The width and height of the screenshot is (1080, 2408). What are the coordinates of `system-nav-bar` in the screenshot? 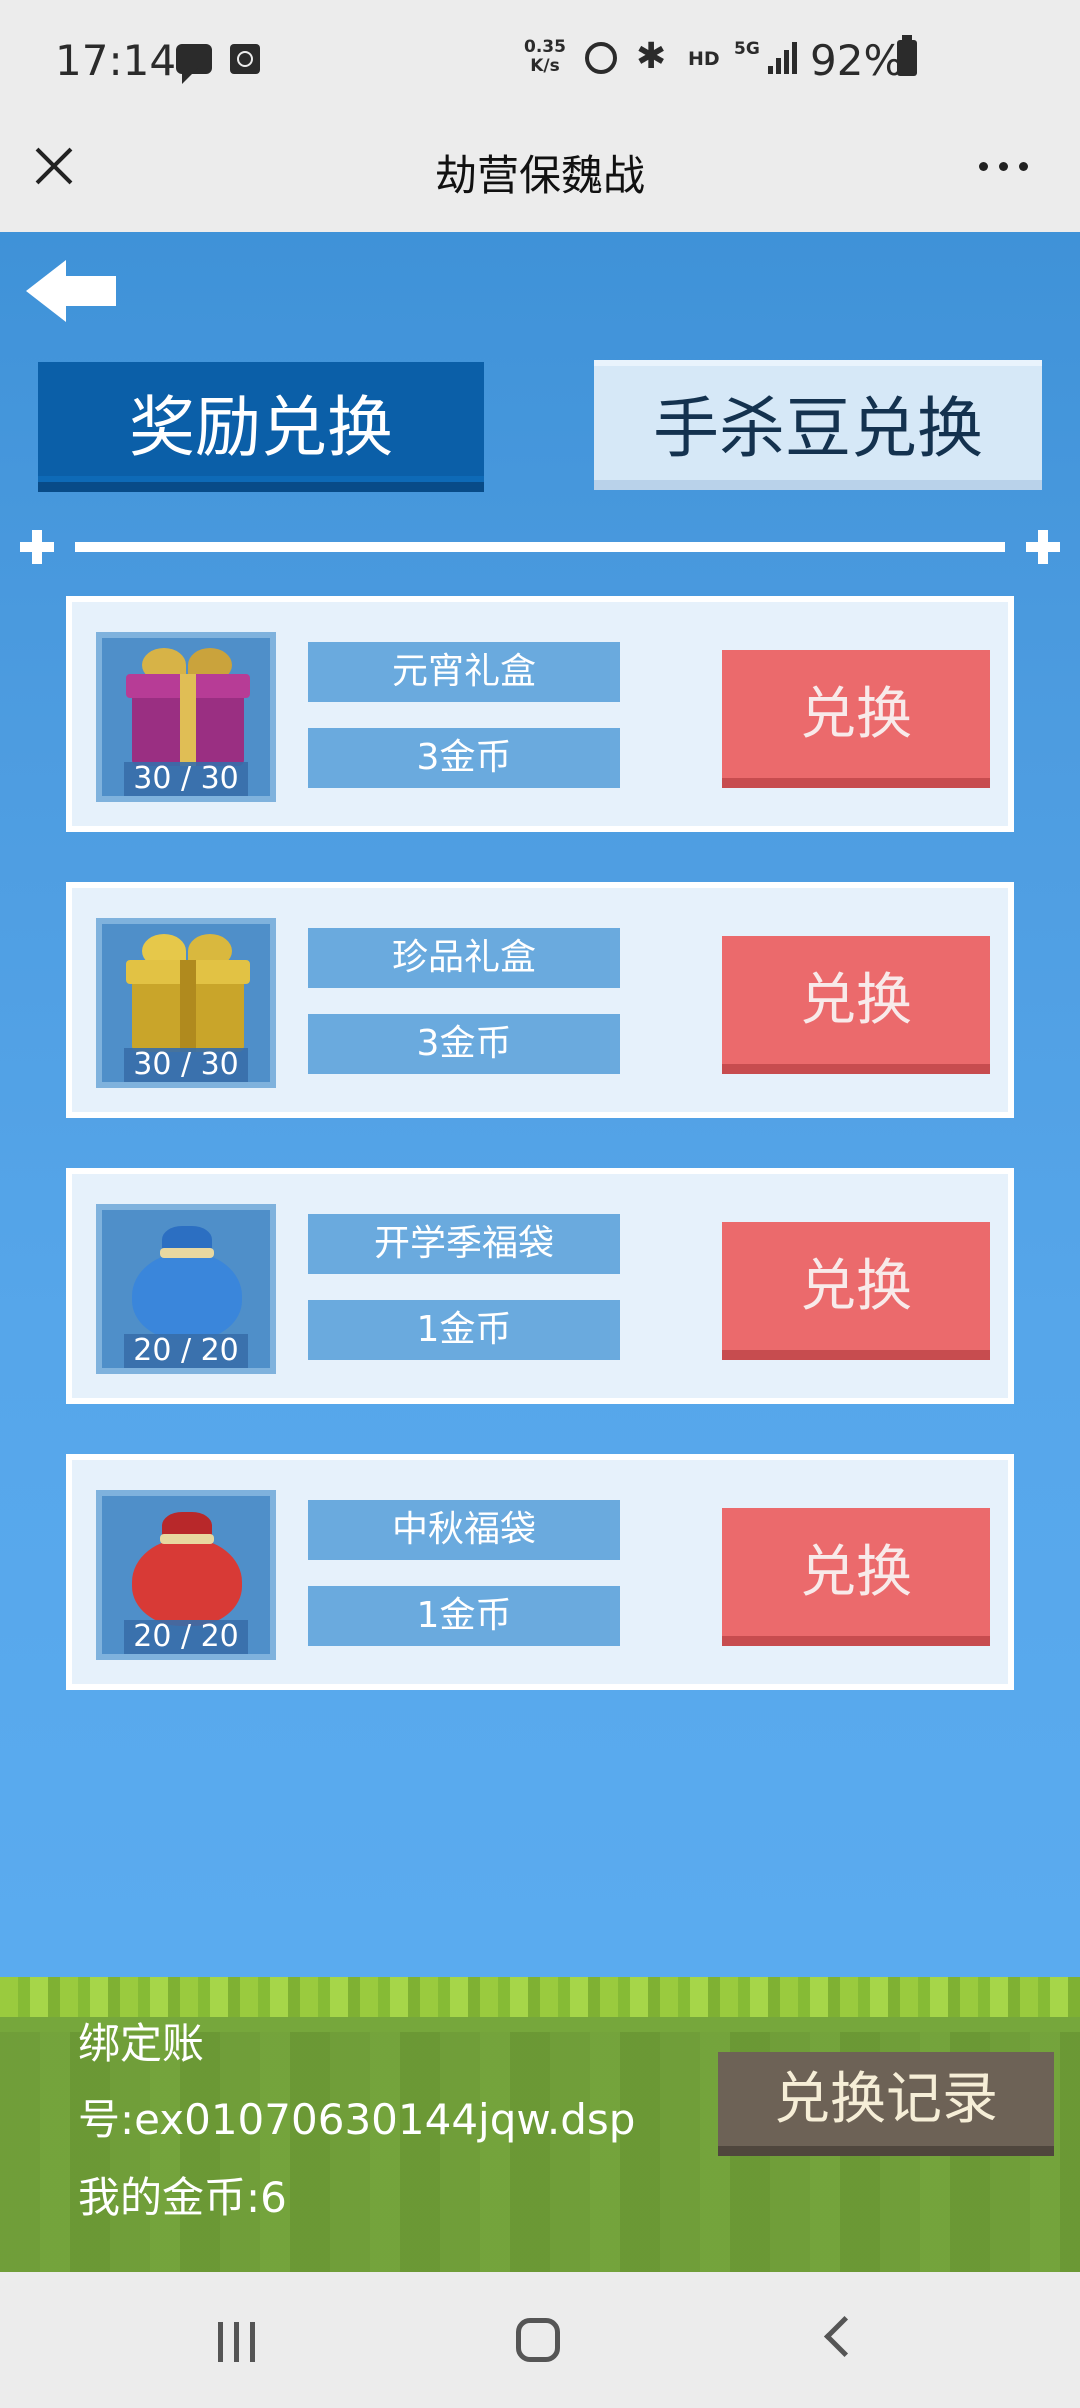 It's located at (540, 2340).